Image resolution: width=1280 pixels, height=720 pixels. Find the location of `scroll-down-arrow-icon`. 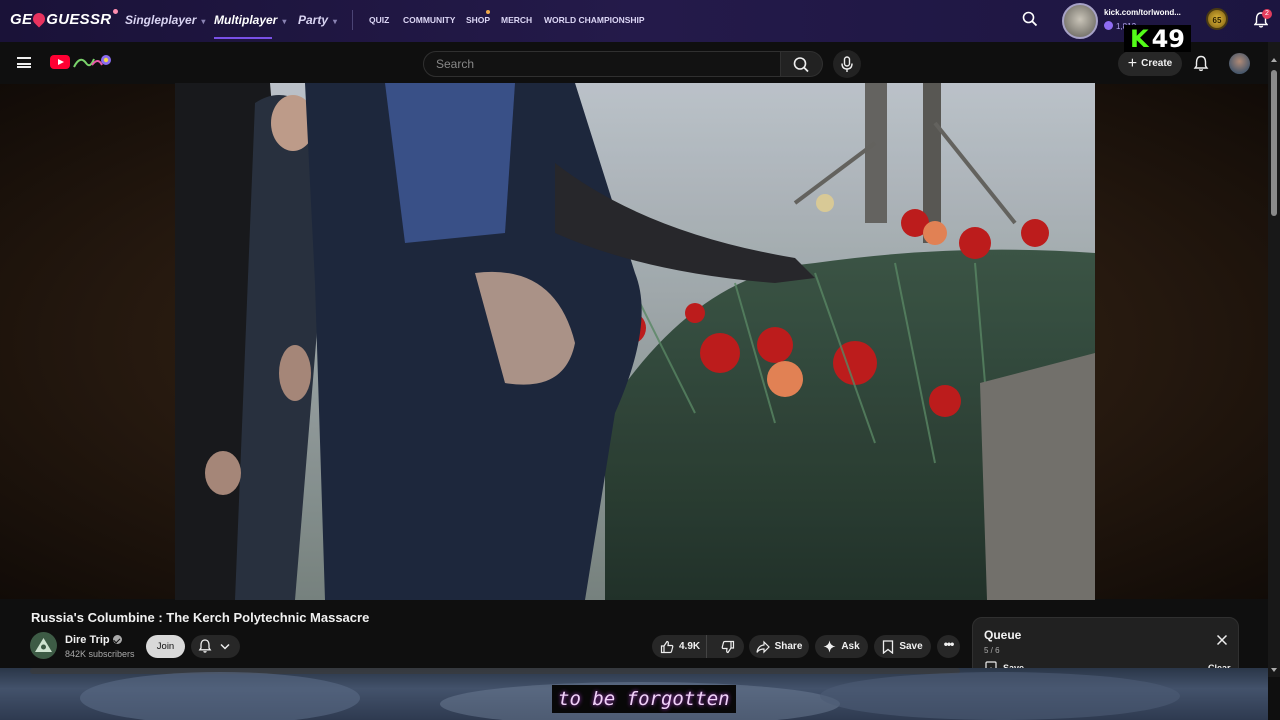

scroll-down-arrow-icon is located at coordinates (1274, 670).